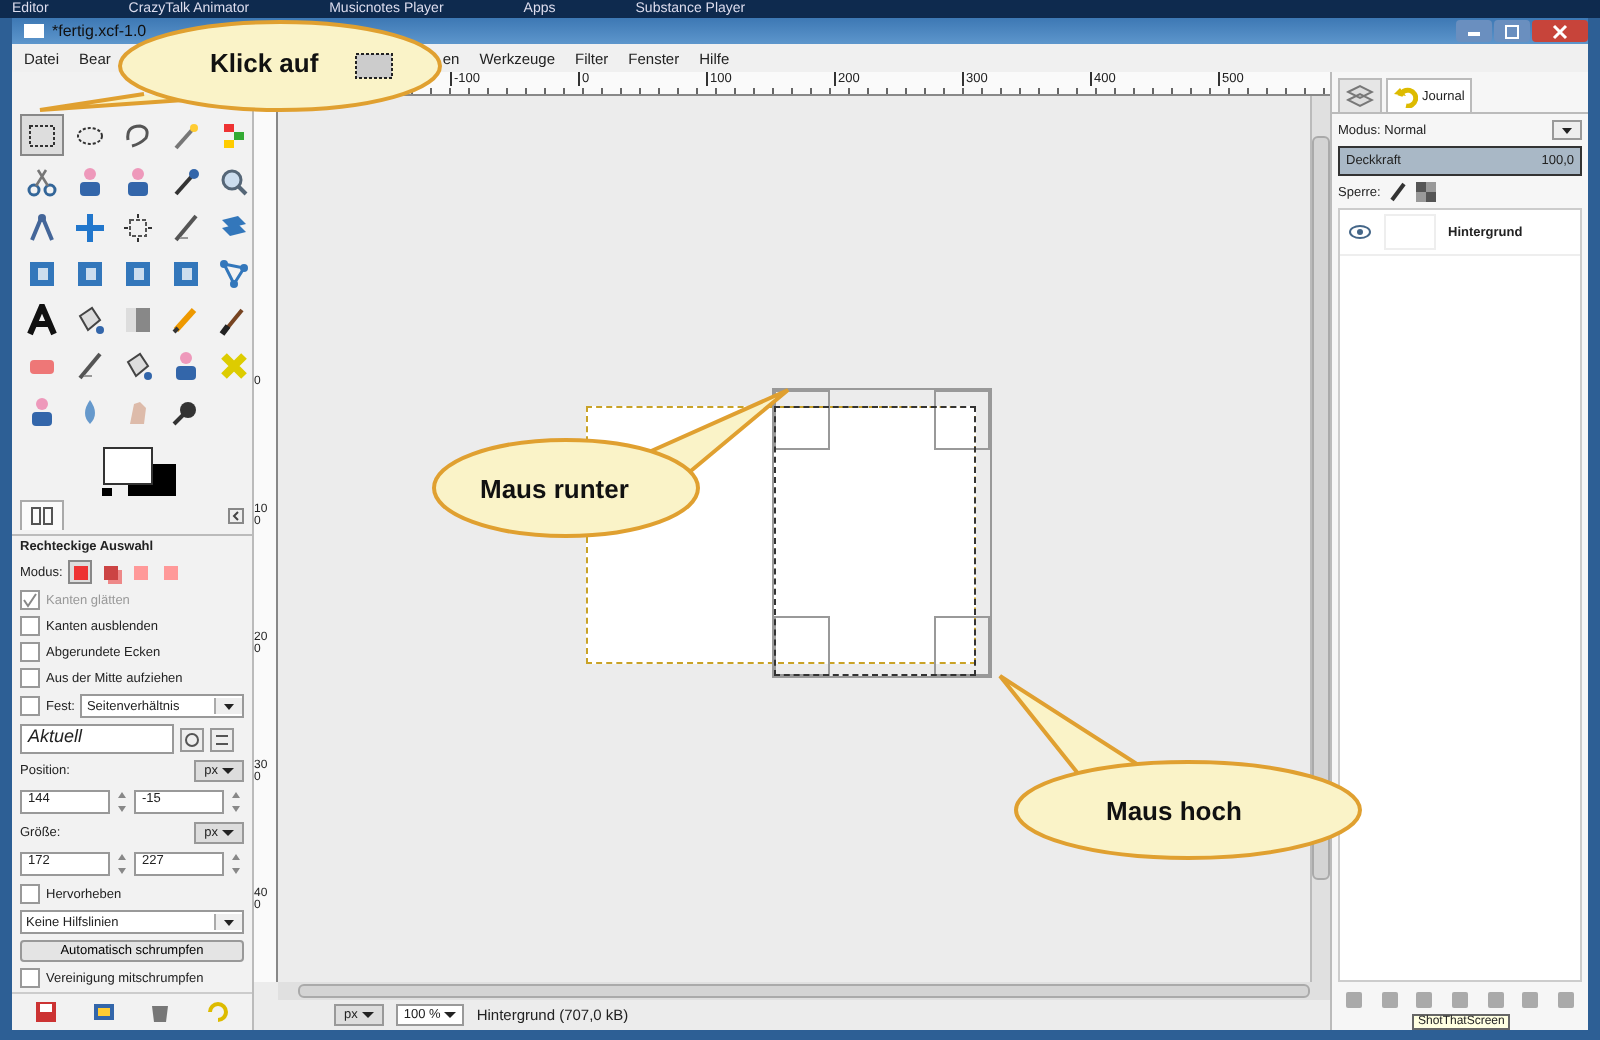 This screenshot has width=1600, height=1040. I want to click on scissors-icon, so click(42, 181).